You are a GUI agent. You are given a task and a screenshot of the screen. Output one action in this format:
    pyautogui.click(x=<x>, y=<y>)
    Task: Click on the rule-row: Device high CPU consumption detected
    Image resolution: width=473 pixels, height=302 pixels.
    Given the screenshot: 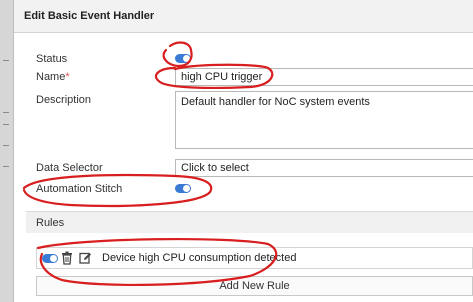 What is the action you would take?
    pyautogui.click(x=254, y=258)
    